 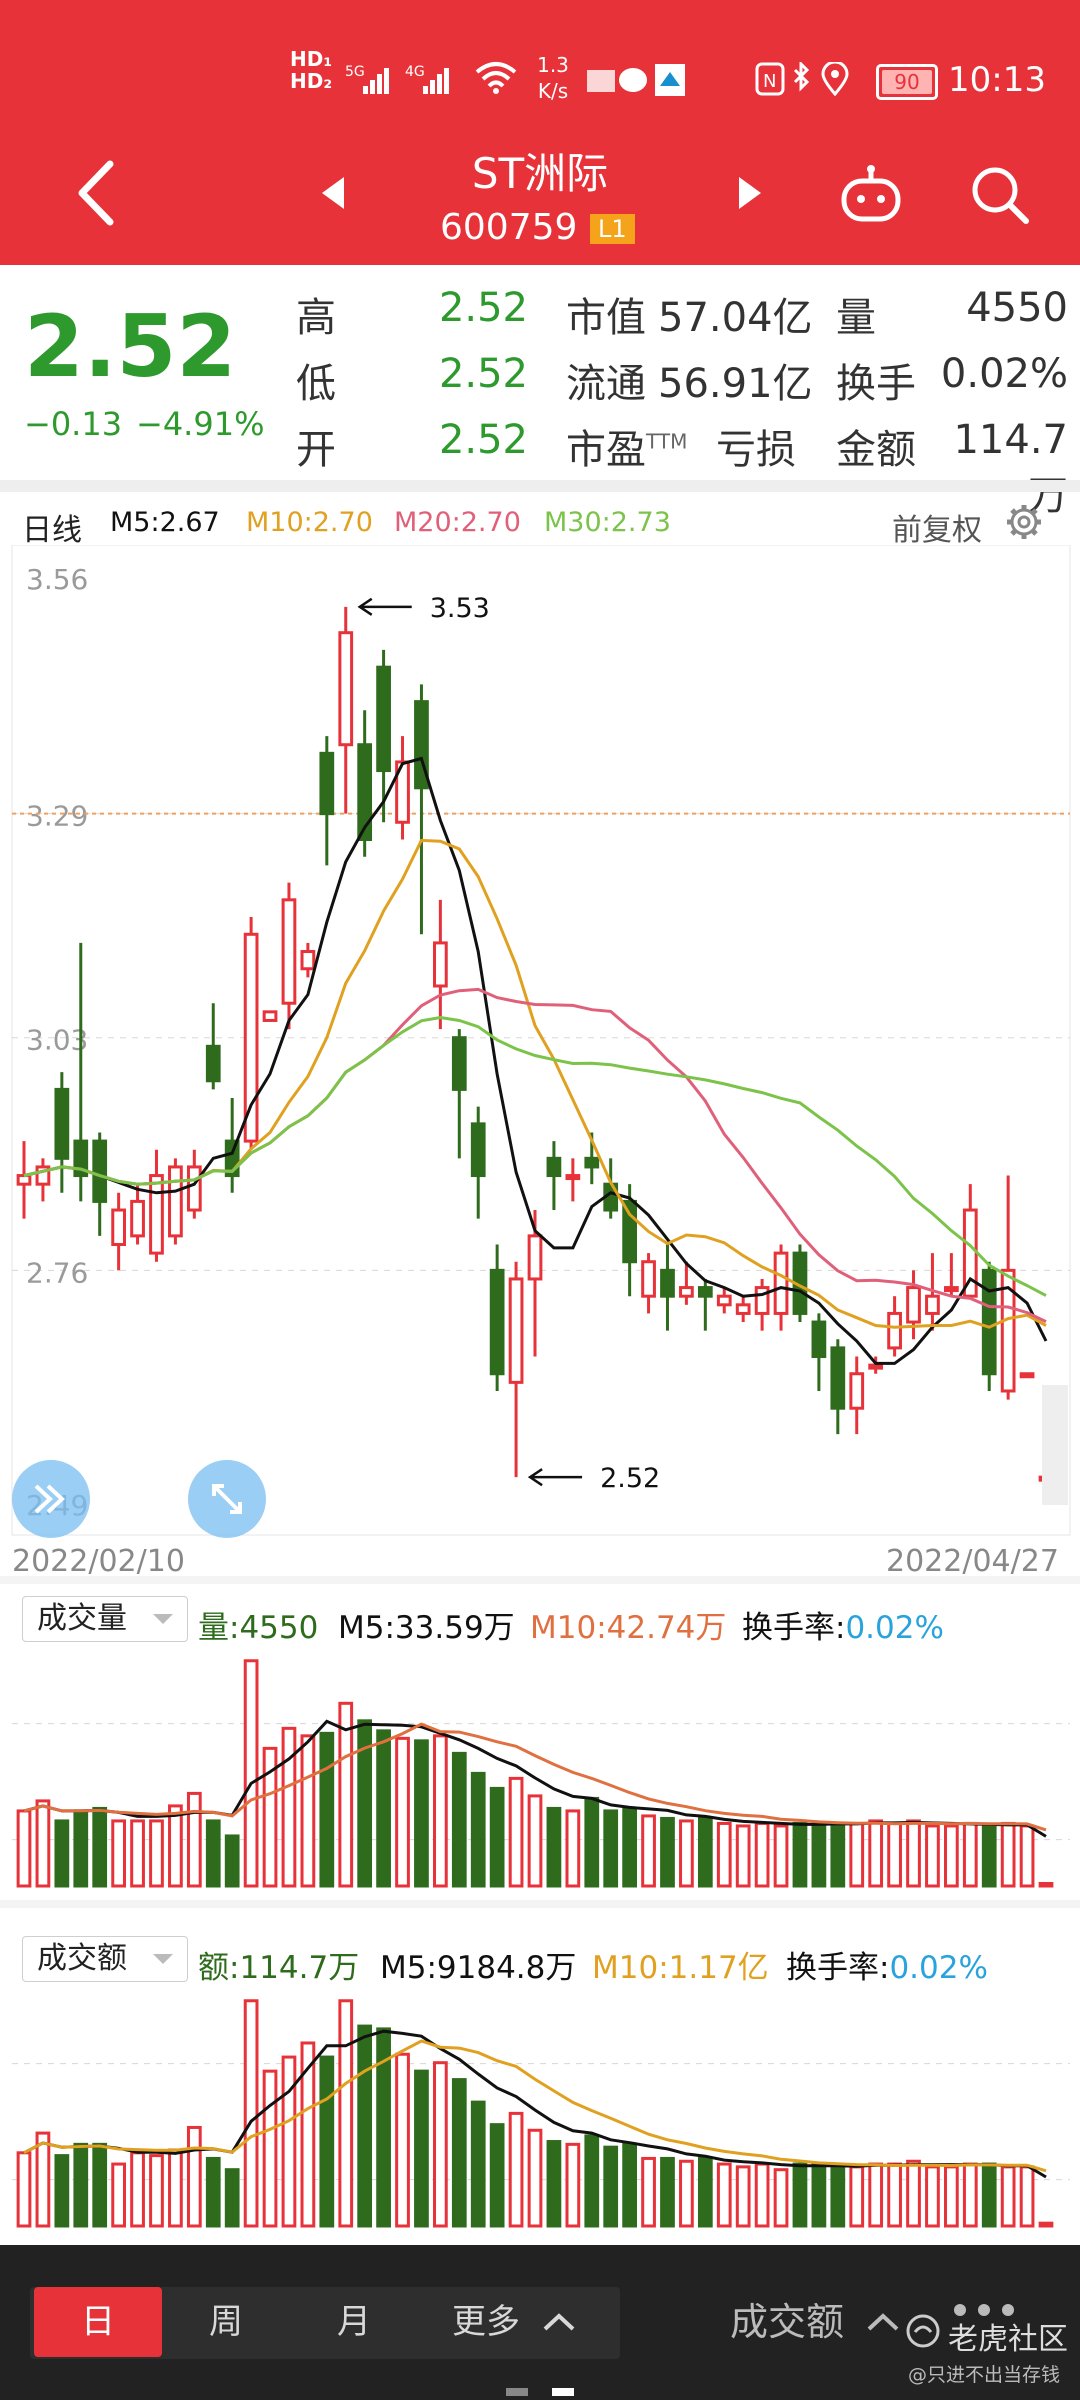 What do you see at coordinates (606, 318) in the screenshot?
I see `mktcap-label: 市值` at bounding box center [606, 318].